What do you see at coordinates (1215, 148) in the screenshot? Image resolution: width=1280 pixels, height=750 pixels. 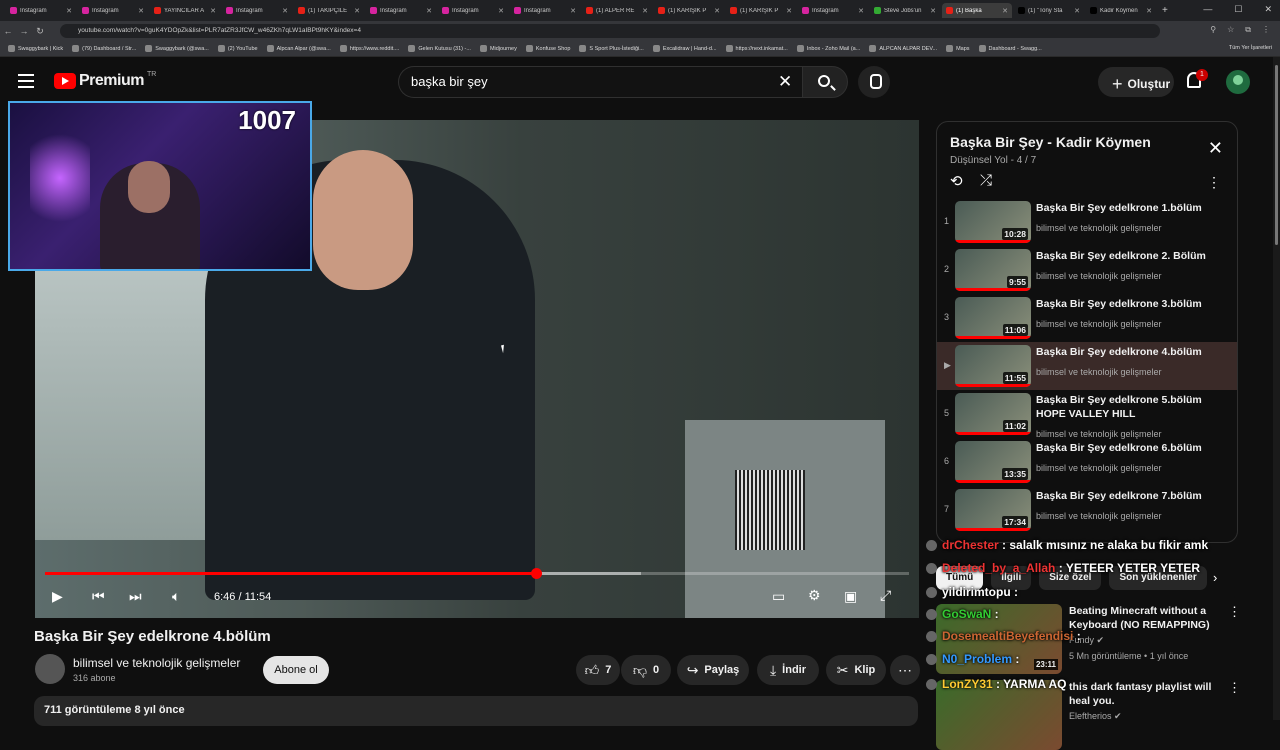 I see `close-playlist-icon: ✕` at bounding box center [1215, 148].